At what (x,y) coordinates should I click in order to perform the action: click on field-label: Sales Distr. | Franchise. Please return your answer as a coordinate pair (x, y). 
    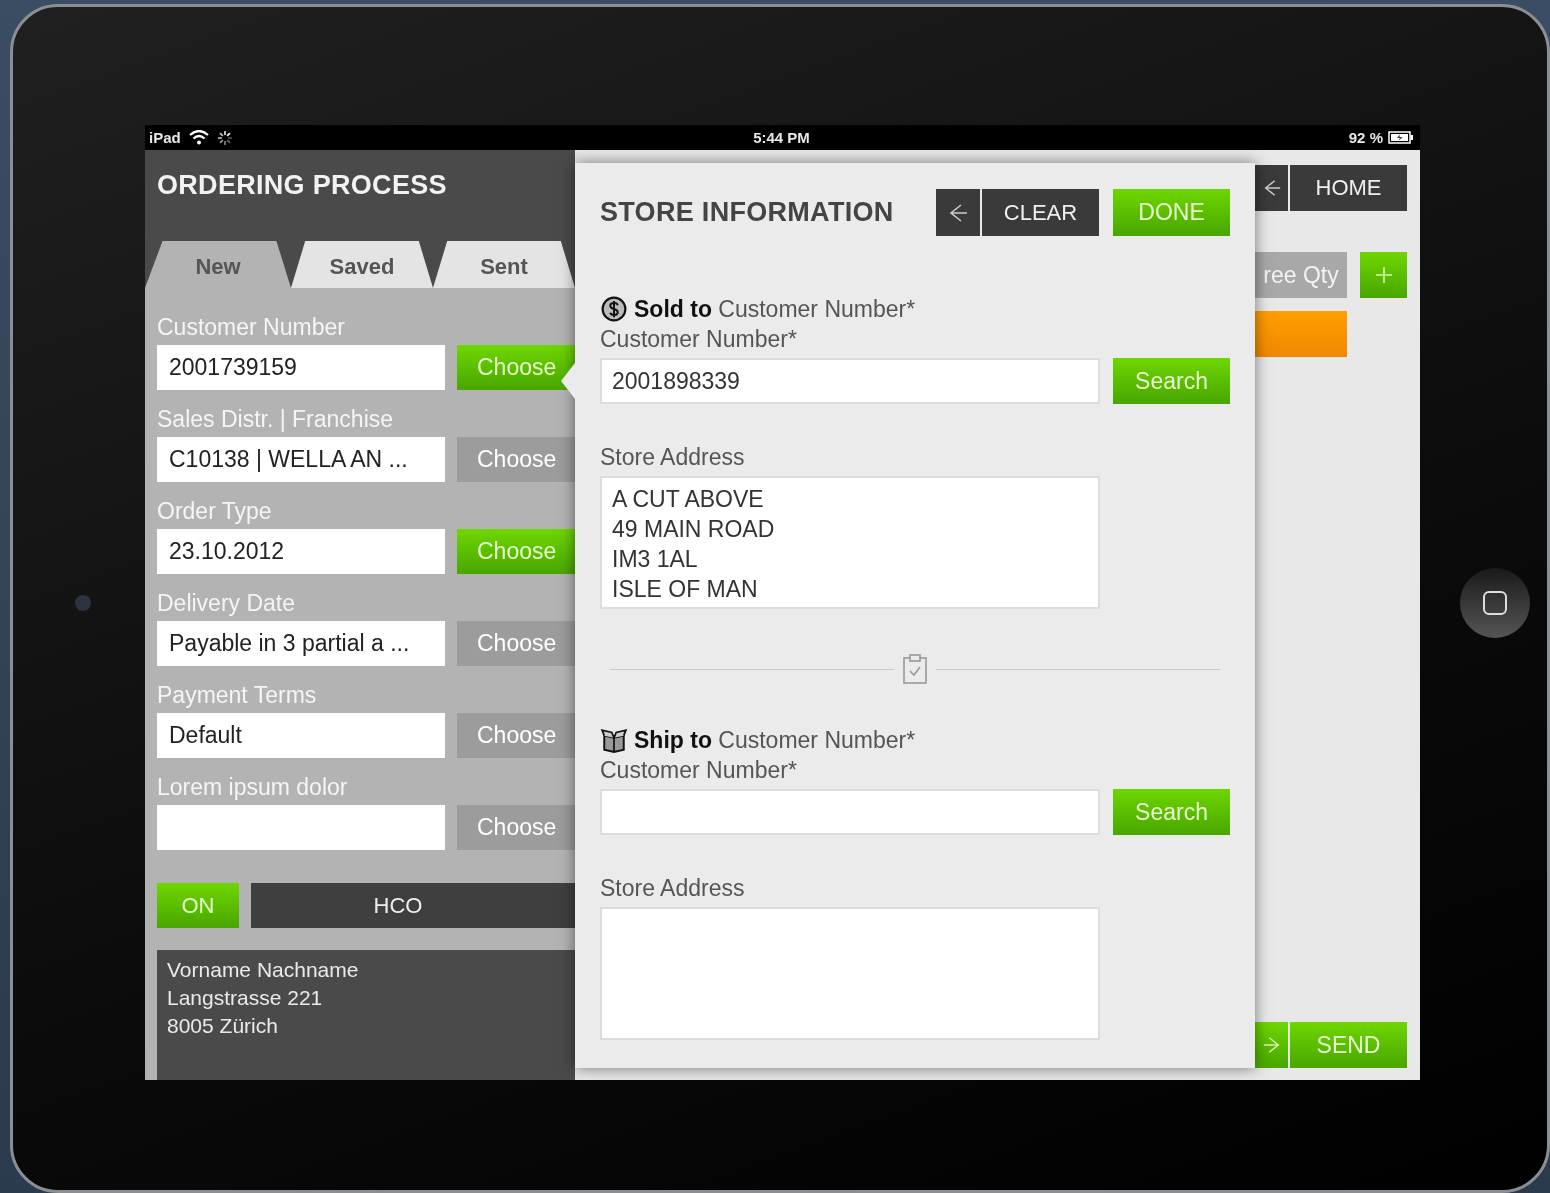
    Looking at the image, I should click on (276, 419).